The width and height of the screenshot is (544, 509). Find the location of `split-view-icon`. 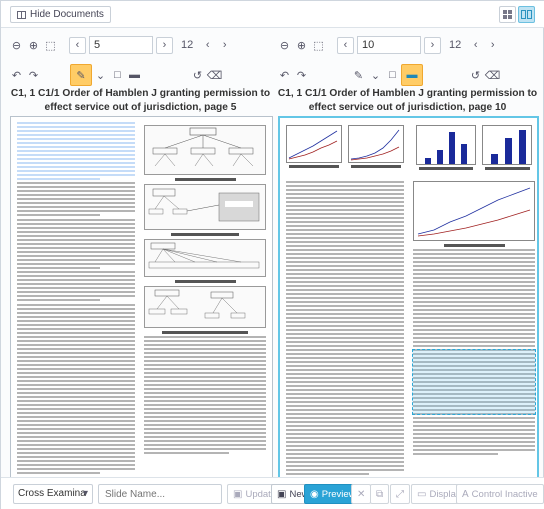

split-view-icon is located at coordinates (526, 14).